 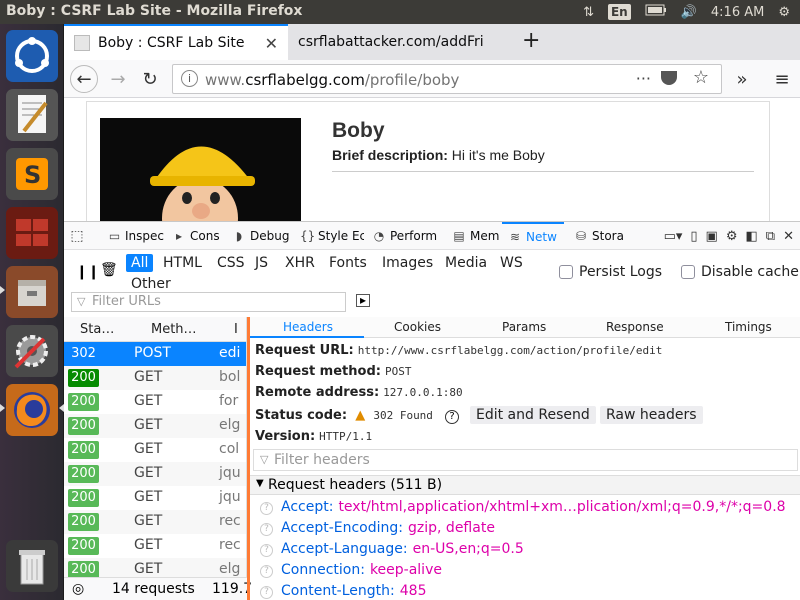 I want to click on request-row: 200 GET col, so click(x=155, y=450).